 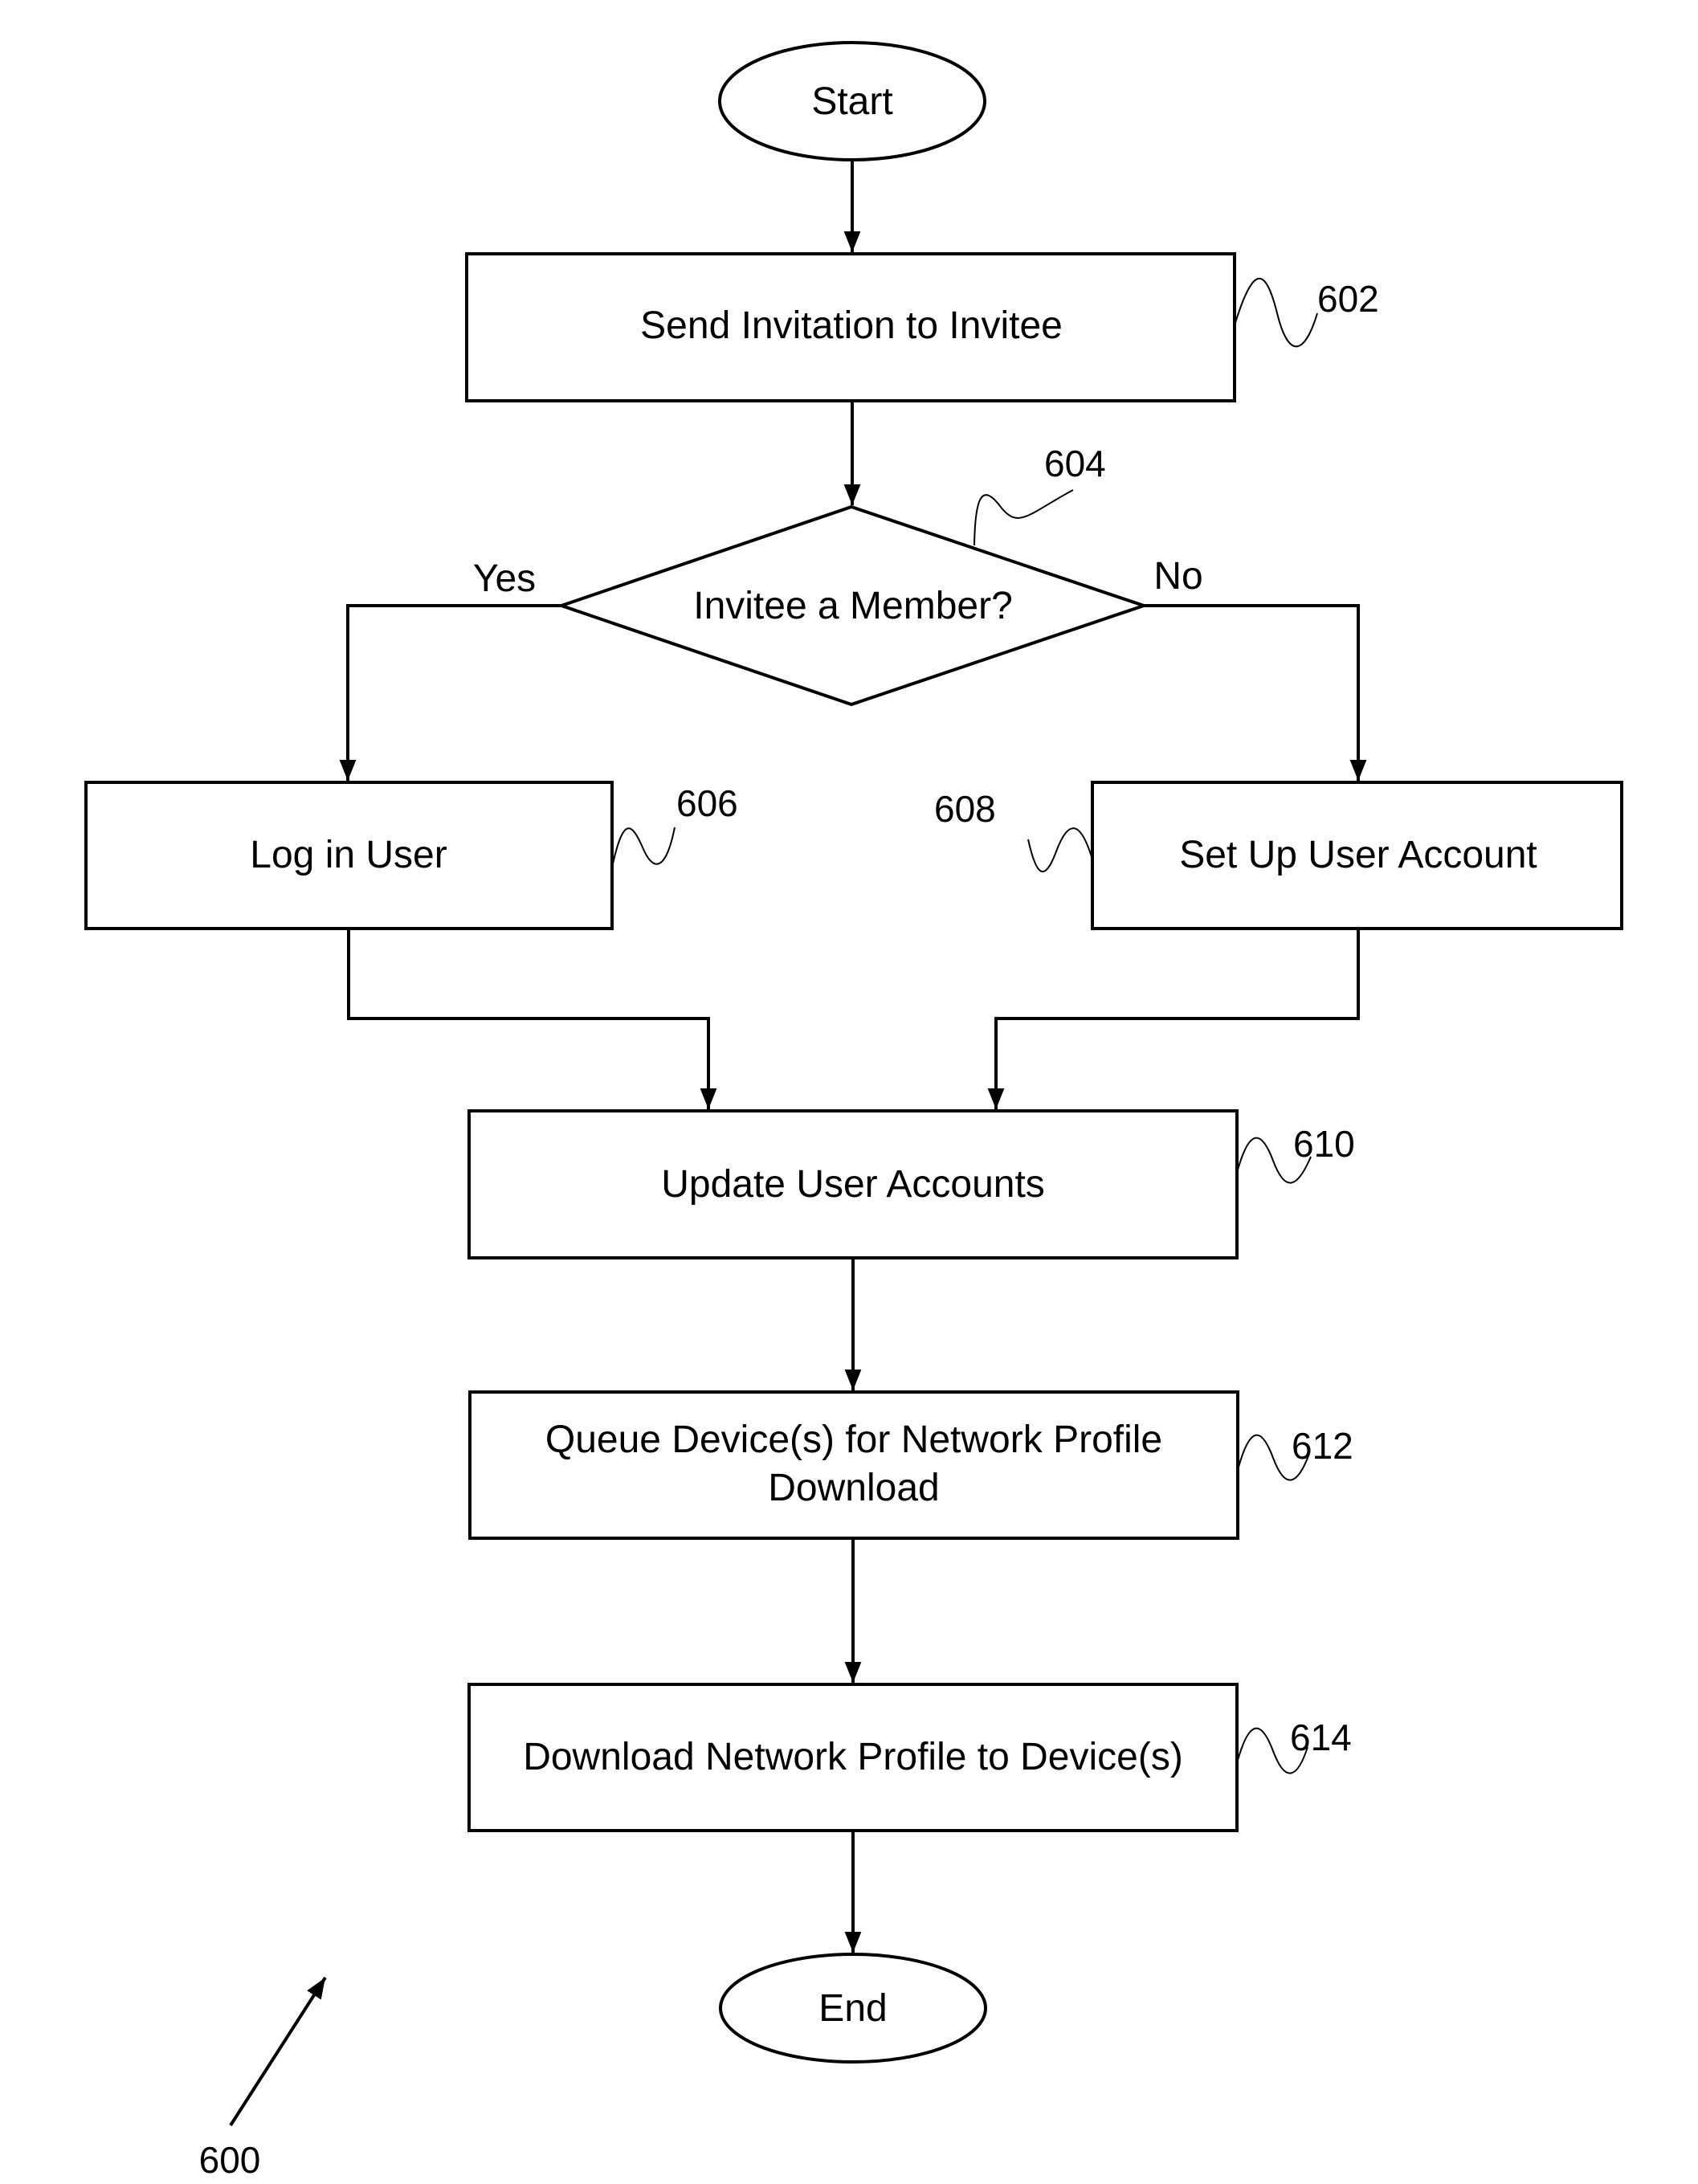 What do you see at coordinates (1276, 312) in the screenshot?
I see `ref-602-leader` at bounding box center [1276, 312].